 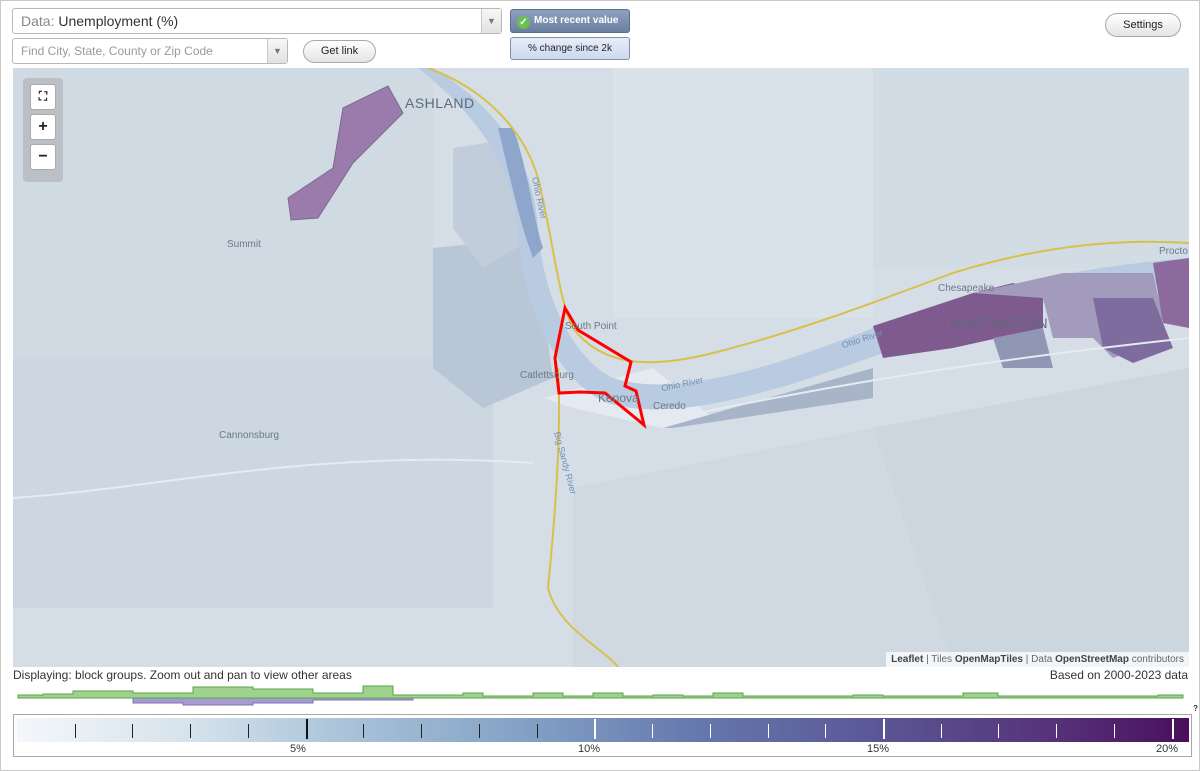 I want to click on map-label-catlettsburg: Catlettsburg, so click(x=547, y=375).